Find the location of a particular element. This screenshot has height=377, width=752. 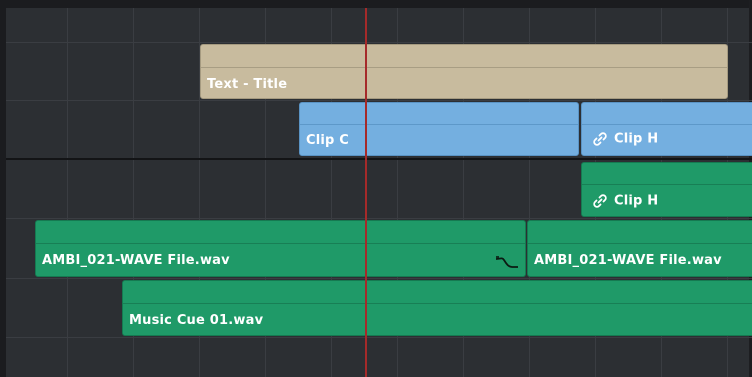

video-clip-c: Clip C is located at coordinates (439, 129).